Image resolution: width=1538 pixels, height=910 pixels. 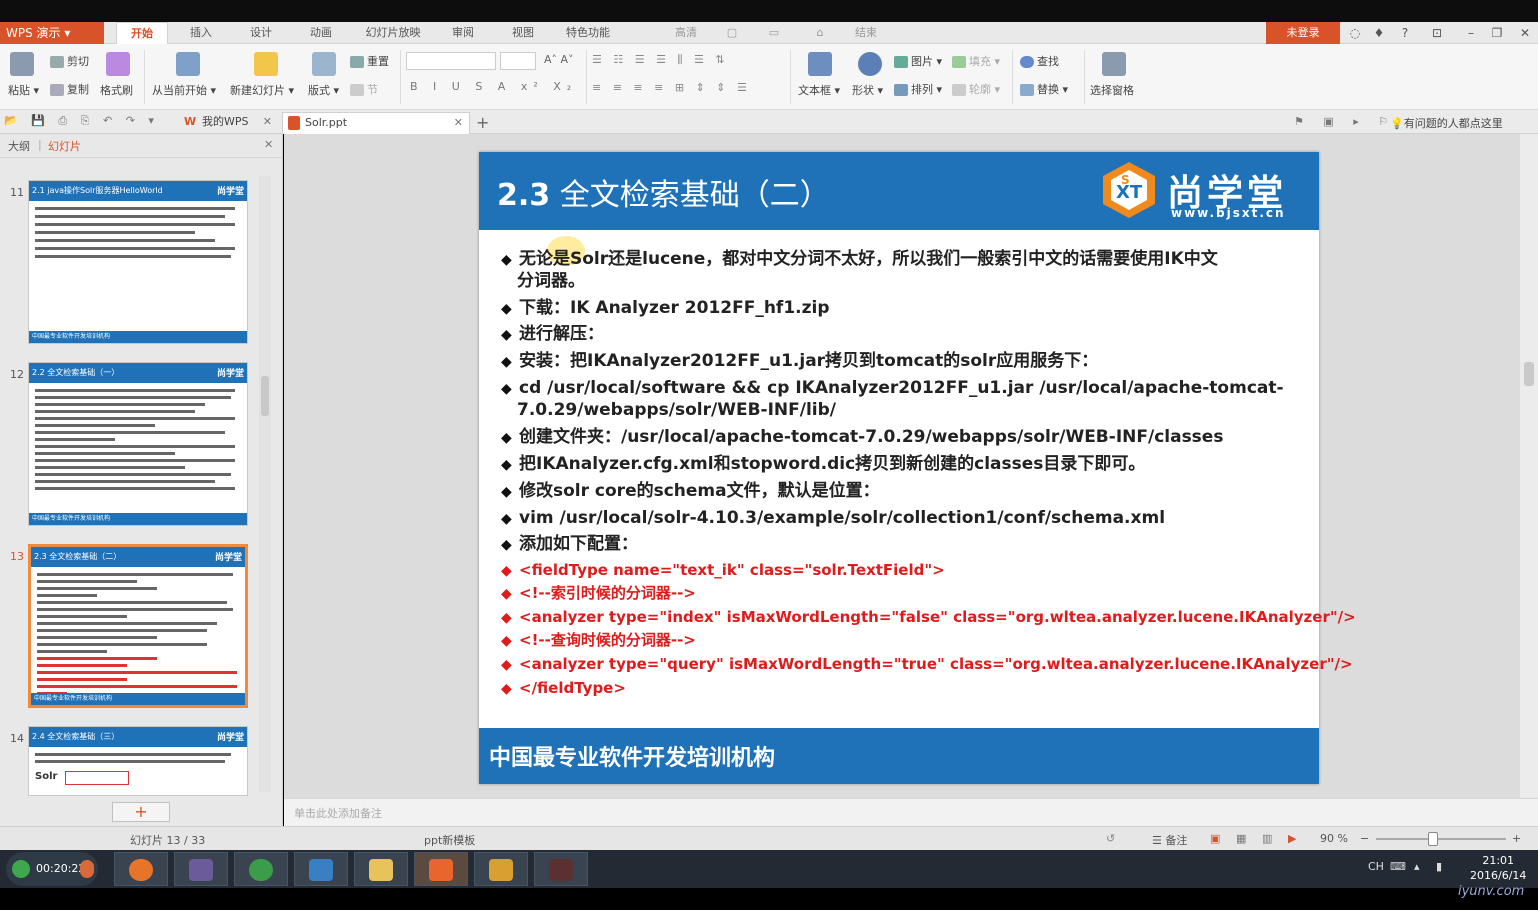 I want to click on select-pane-button: 选择窗格, so click(x=1112, y=90).